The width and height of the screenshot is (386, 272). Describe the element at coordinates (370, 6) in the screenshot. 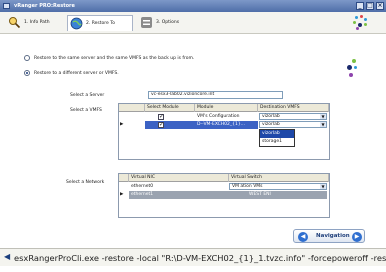

I see `maximize-button: □` at that location.